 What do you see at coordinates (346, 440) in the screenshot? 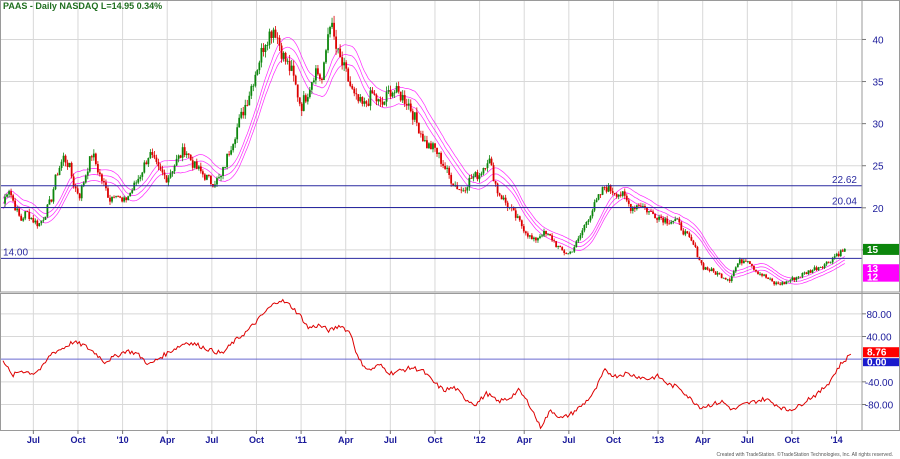
I see `x-tick-label: Apr` at bounding box center [346, 440].